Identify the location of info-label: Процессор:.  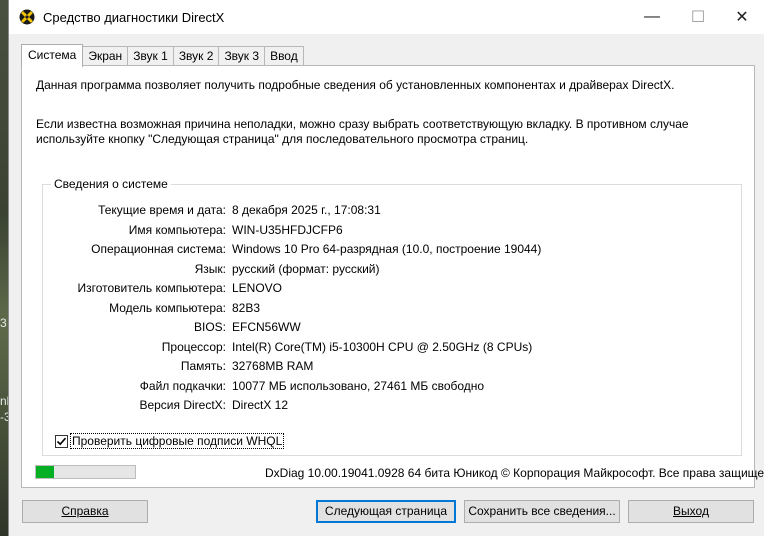
(193, 346).